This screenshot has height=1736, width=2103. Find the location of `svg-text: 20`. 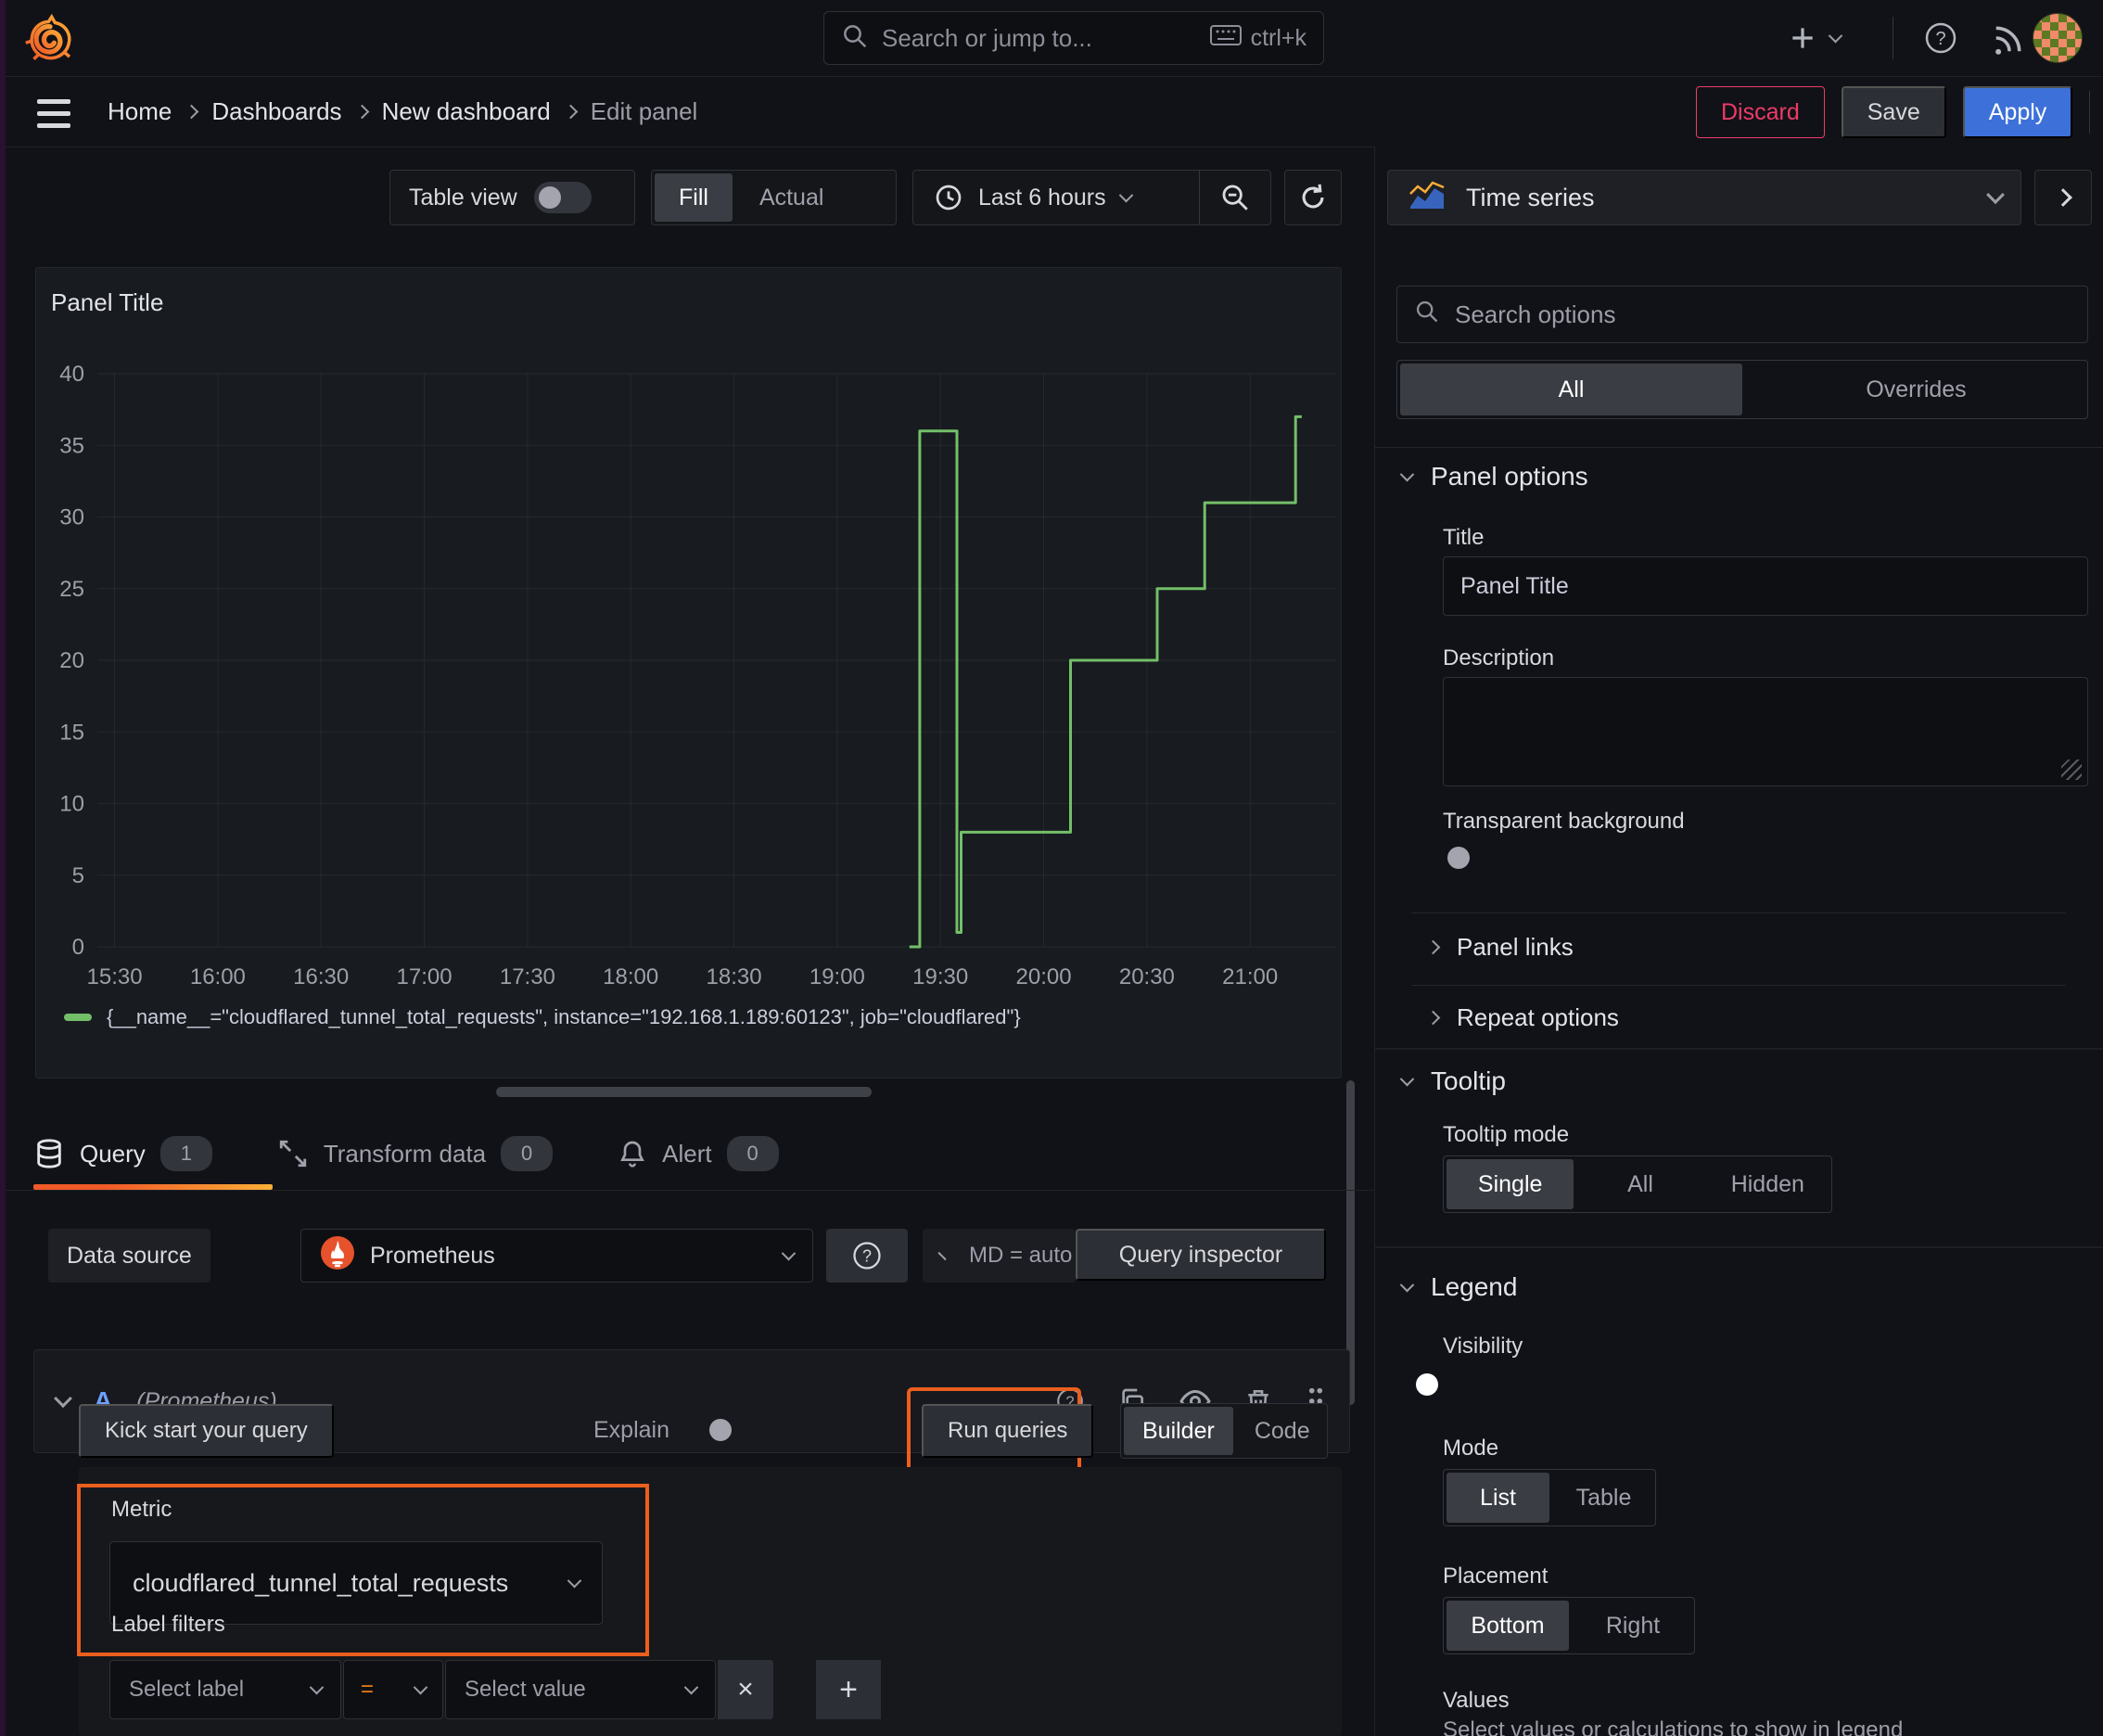

svg-text: 20 is located at coordinates (71, 660).